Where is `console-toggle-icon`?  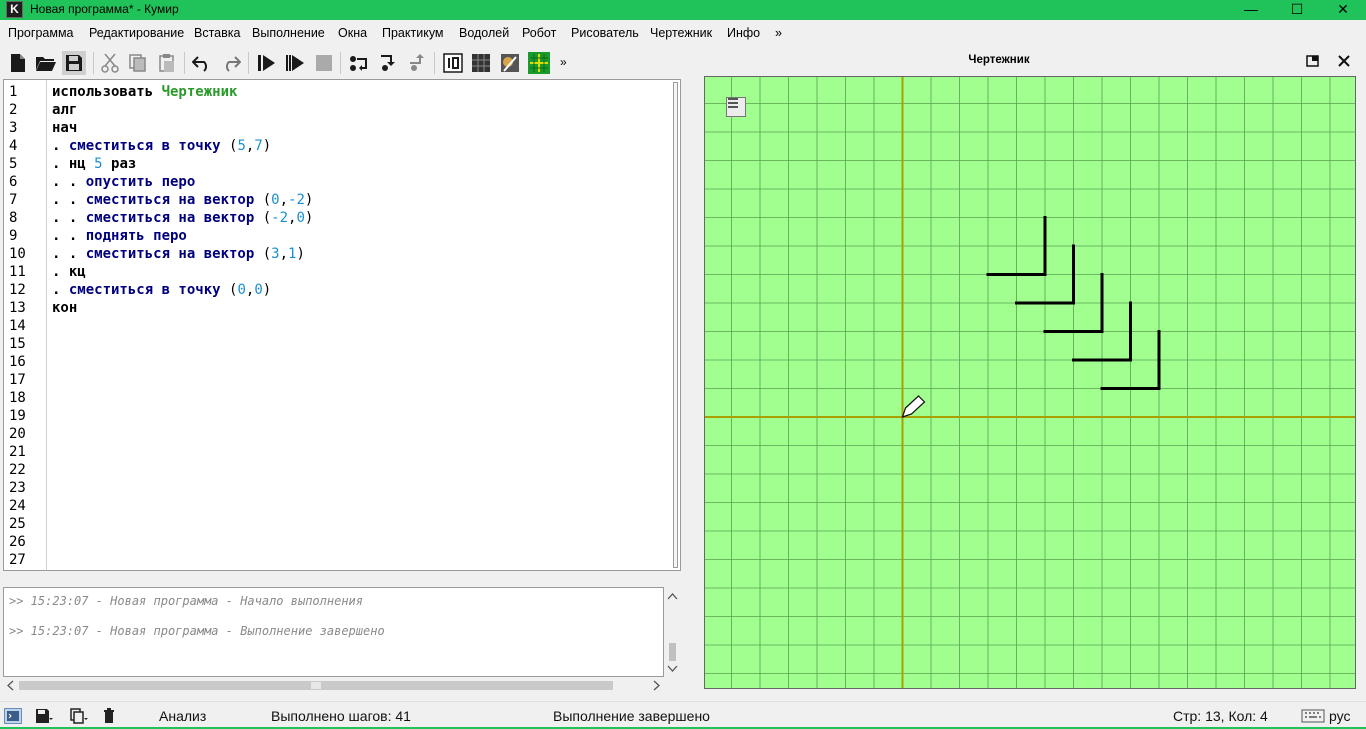
console-toggle-icon is located at coordinates (13, 716).